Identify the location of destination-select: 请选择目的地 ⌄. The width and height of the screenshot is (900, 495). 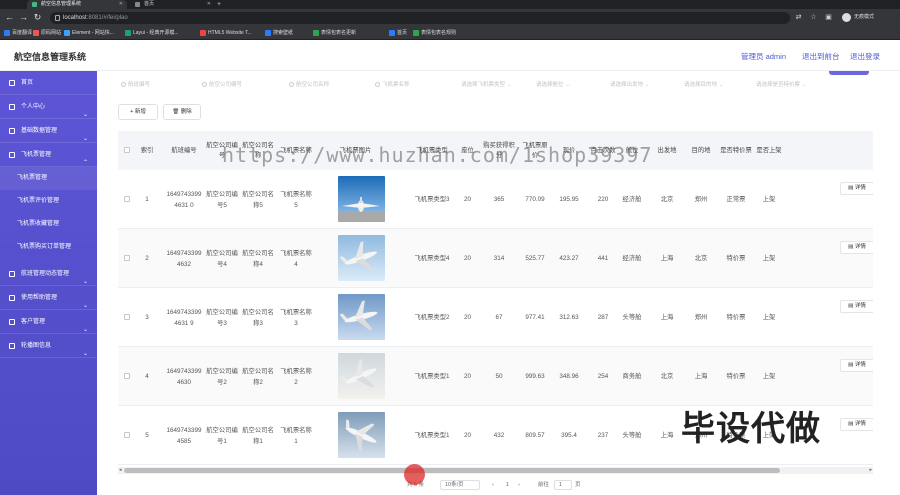
(714, 85).